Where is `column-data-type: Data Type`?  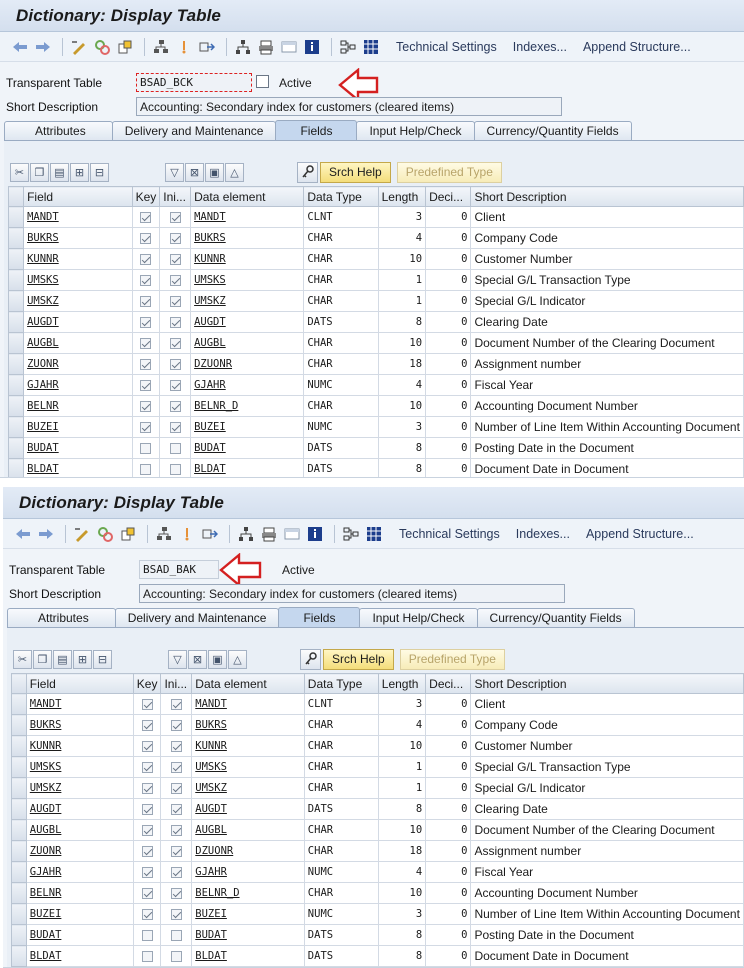 column-data-type: Data Type is located at coordinates (341, 196).